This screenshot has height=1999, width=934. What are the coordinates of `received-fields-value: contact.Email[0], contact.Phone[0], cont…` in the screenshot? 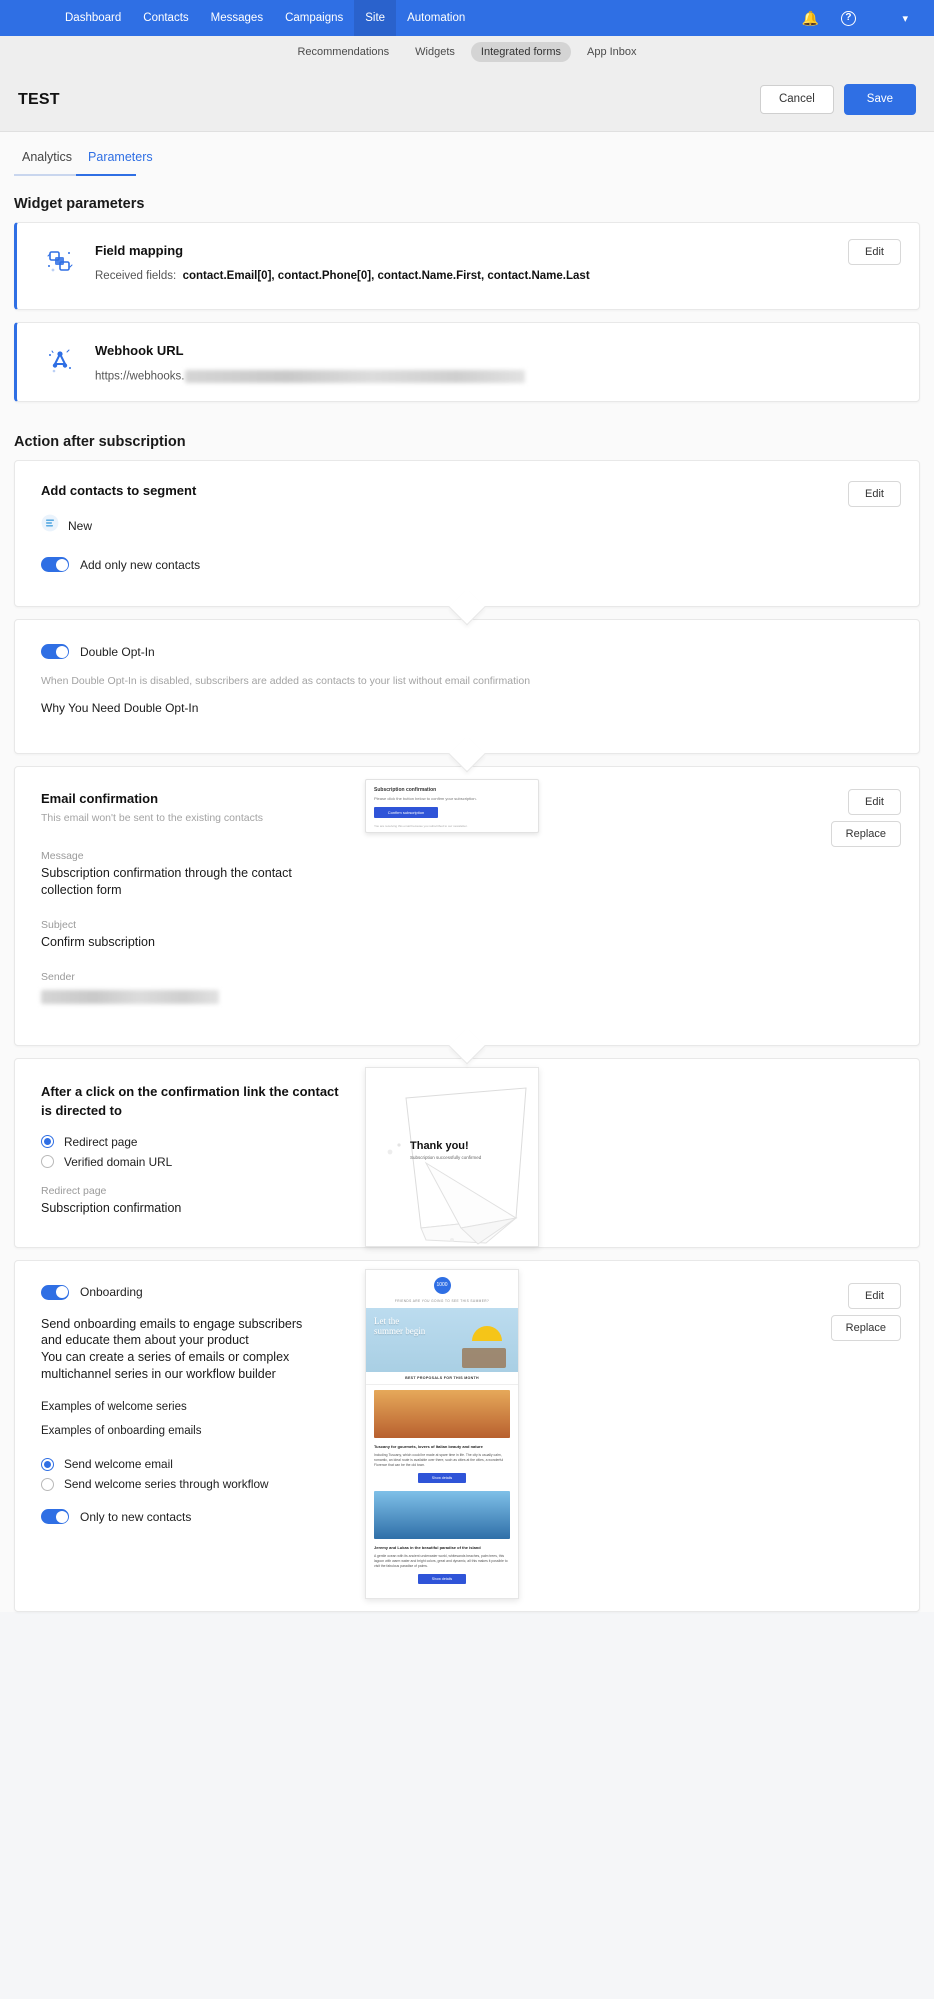 It's located at (386, 276).